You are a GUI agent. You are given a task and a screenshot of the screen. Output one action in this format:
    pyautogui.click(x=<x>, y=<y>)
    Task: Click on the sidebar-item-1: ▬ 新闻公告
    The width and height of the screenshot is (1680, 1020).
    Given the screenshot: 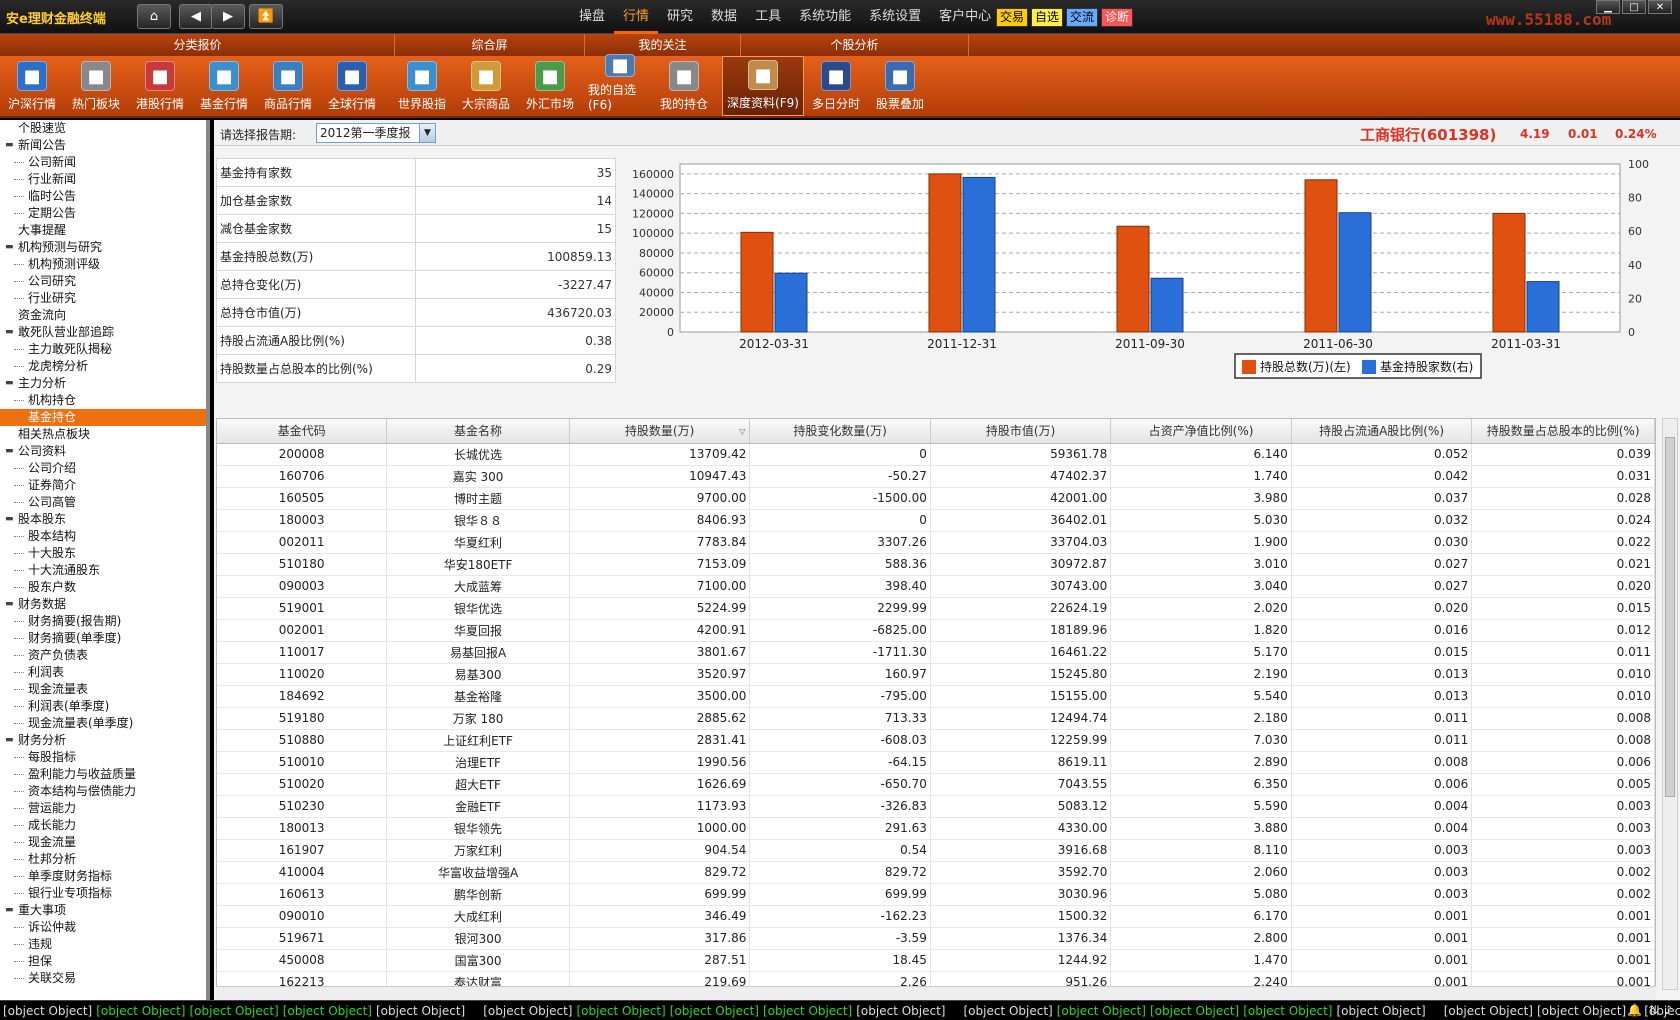 What is the action you would take?
    pyautogui.click(x=103, y=145)
    